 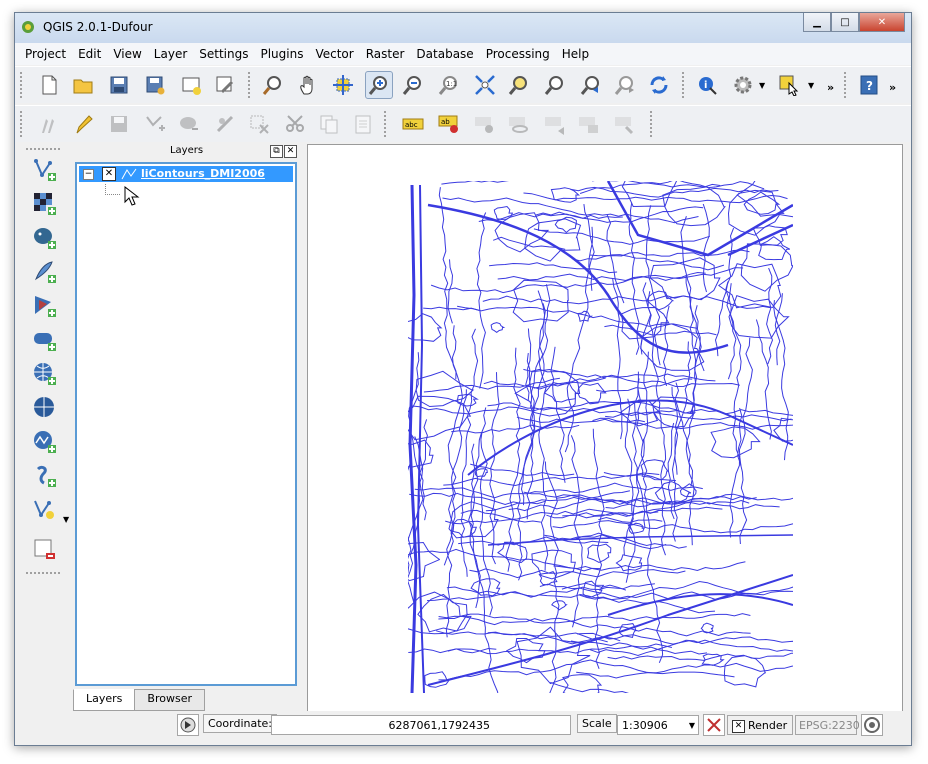 I want to click on crs-status-button: EPSG:2230, so click(x=827, y=725).